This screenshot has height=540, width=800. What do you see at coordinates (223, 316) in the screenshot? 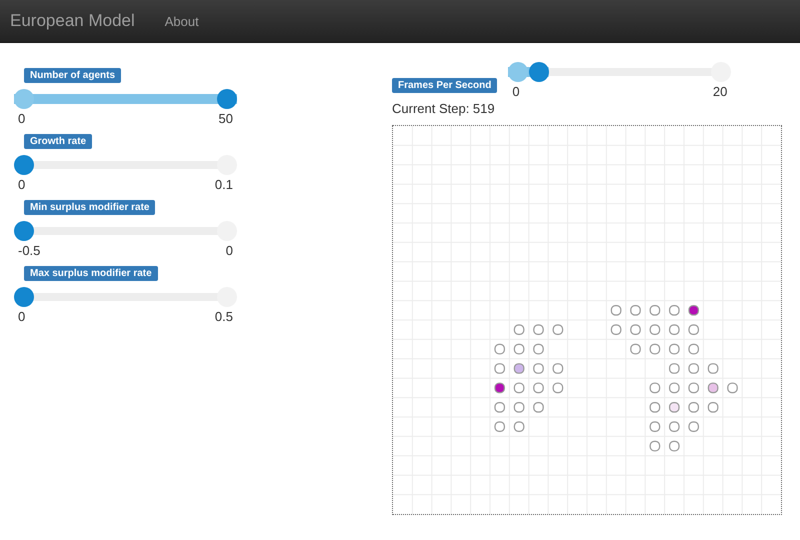
I see `slider-max: 0.5` at bounding box center [223, 316].